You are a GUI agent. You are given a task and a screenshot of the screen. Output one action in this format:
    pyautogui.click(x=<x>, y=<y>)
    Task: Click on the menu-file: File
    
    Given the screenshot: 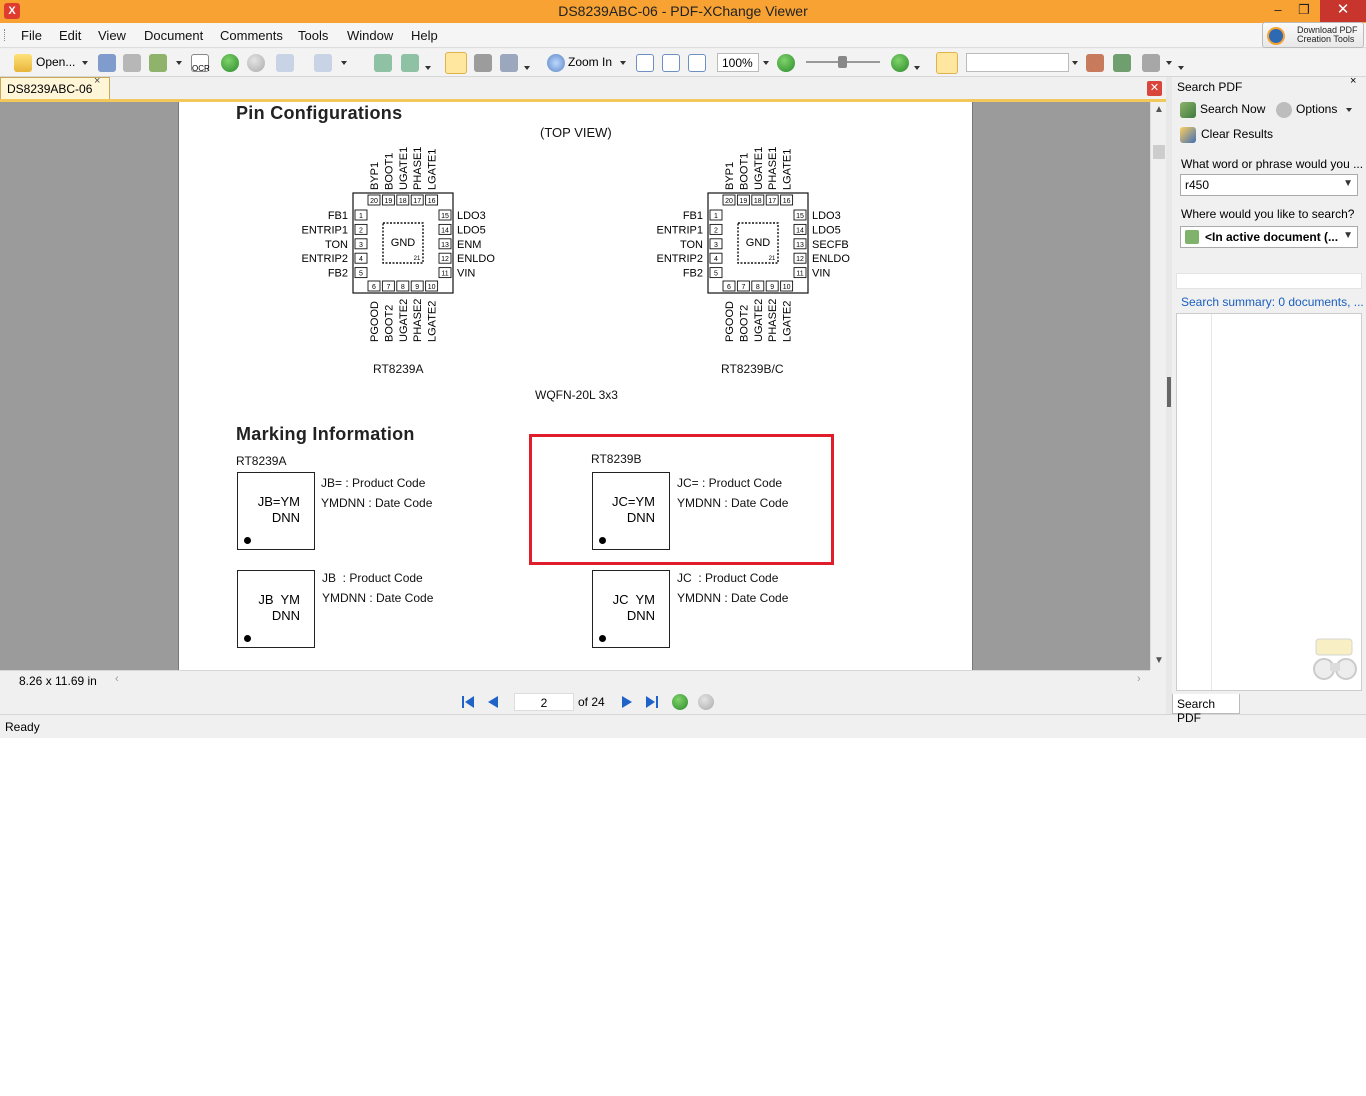 What is the action you would take?
    pyautogui.click(x=31, y=35)
    